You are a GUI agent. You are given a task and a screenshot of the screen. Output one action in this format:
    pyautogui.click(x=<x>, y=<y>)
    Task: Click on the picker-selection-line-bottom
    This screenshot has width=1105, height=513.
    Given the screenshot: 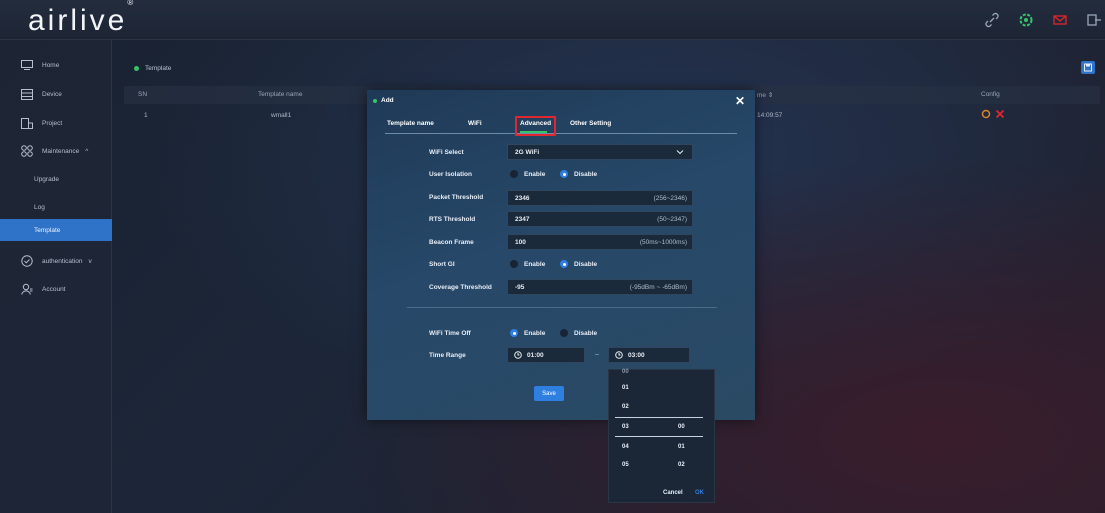 What is the action you would take?
    pyautogui.click(x=659, y=436)
    